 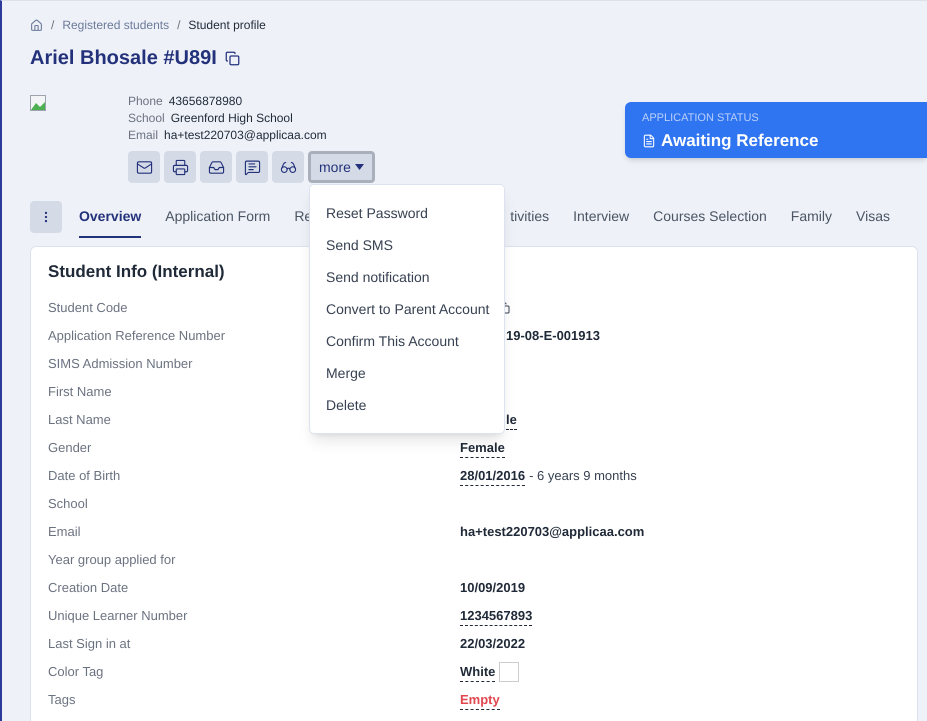 I want to click on caret-icon, so click(x=359, y=167).